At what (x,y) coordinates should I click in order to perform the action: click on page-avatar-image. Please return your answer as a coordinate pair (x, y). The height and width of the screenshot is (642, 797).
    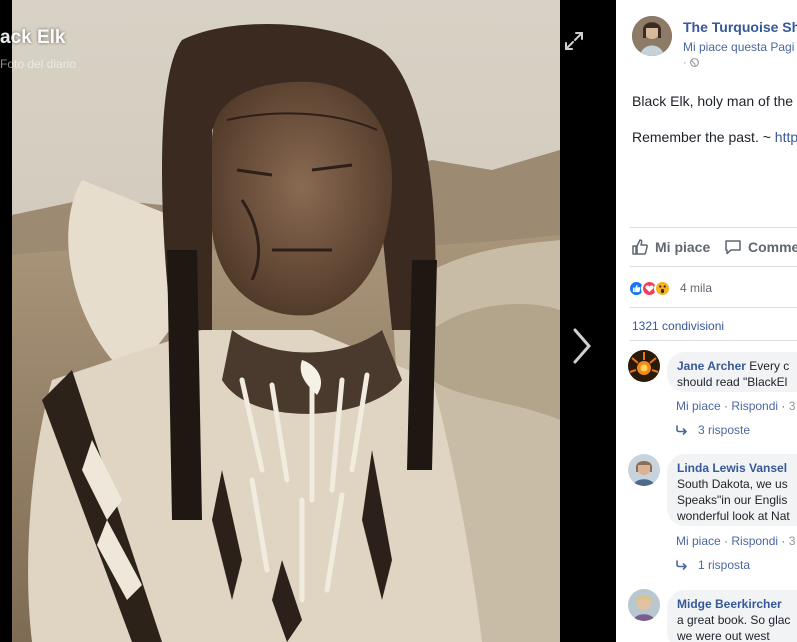
    Looking at the image, I should click on (652, 36).